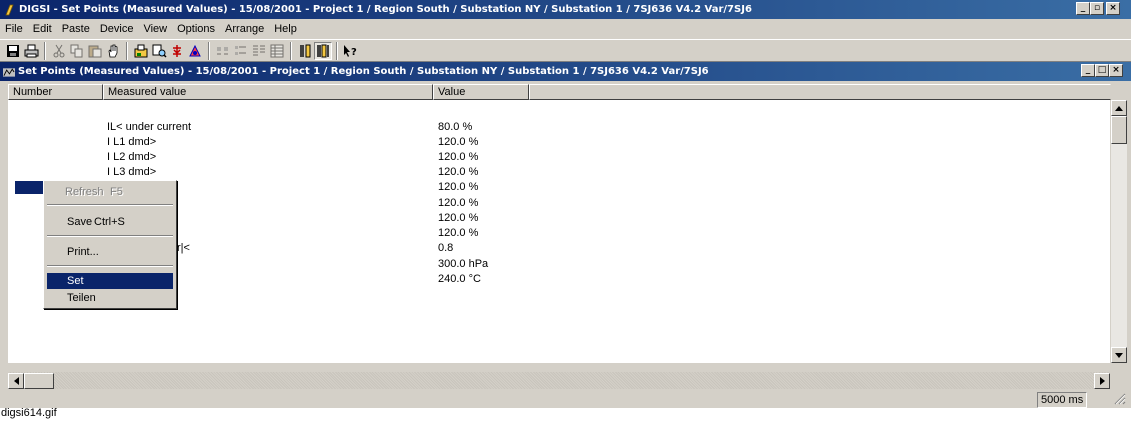 This screenshot has height=421, width=1131. I want to click on scroll-thumb, so click(1119, 130).